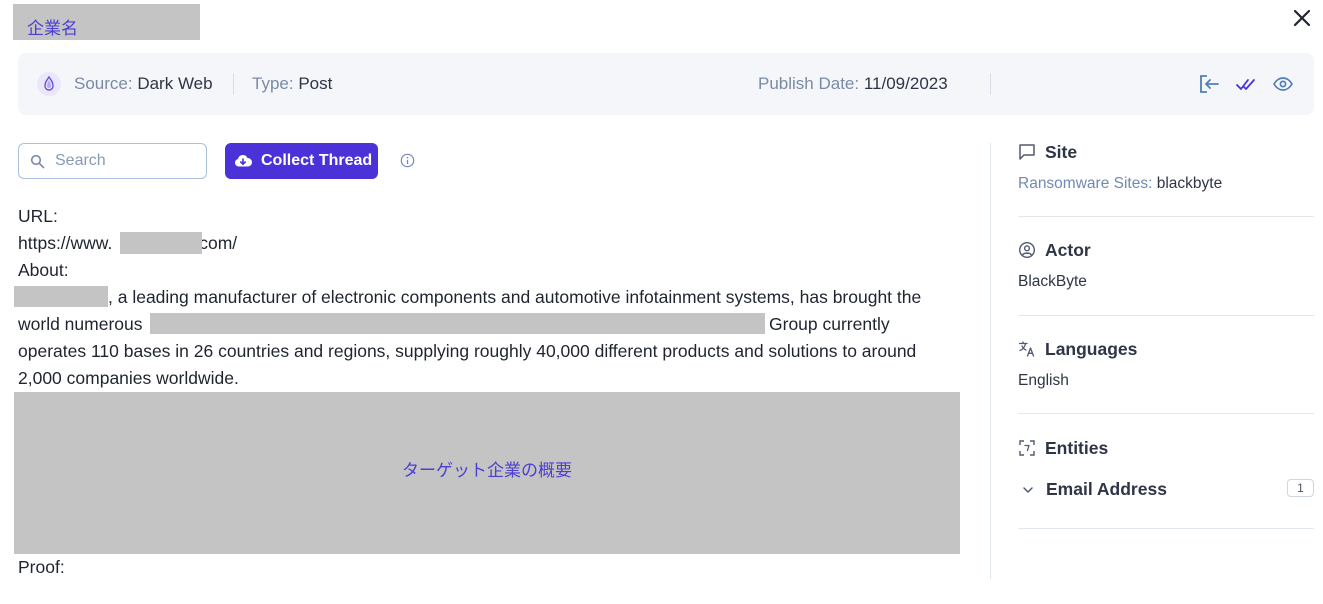 The width and height of the screenshot is (1323, 604). What do you see at coordinates (52, 29) in the screenshot?
I see `company-title: 企業名` at bounding box center [52, 29].